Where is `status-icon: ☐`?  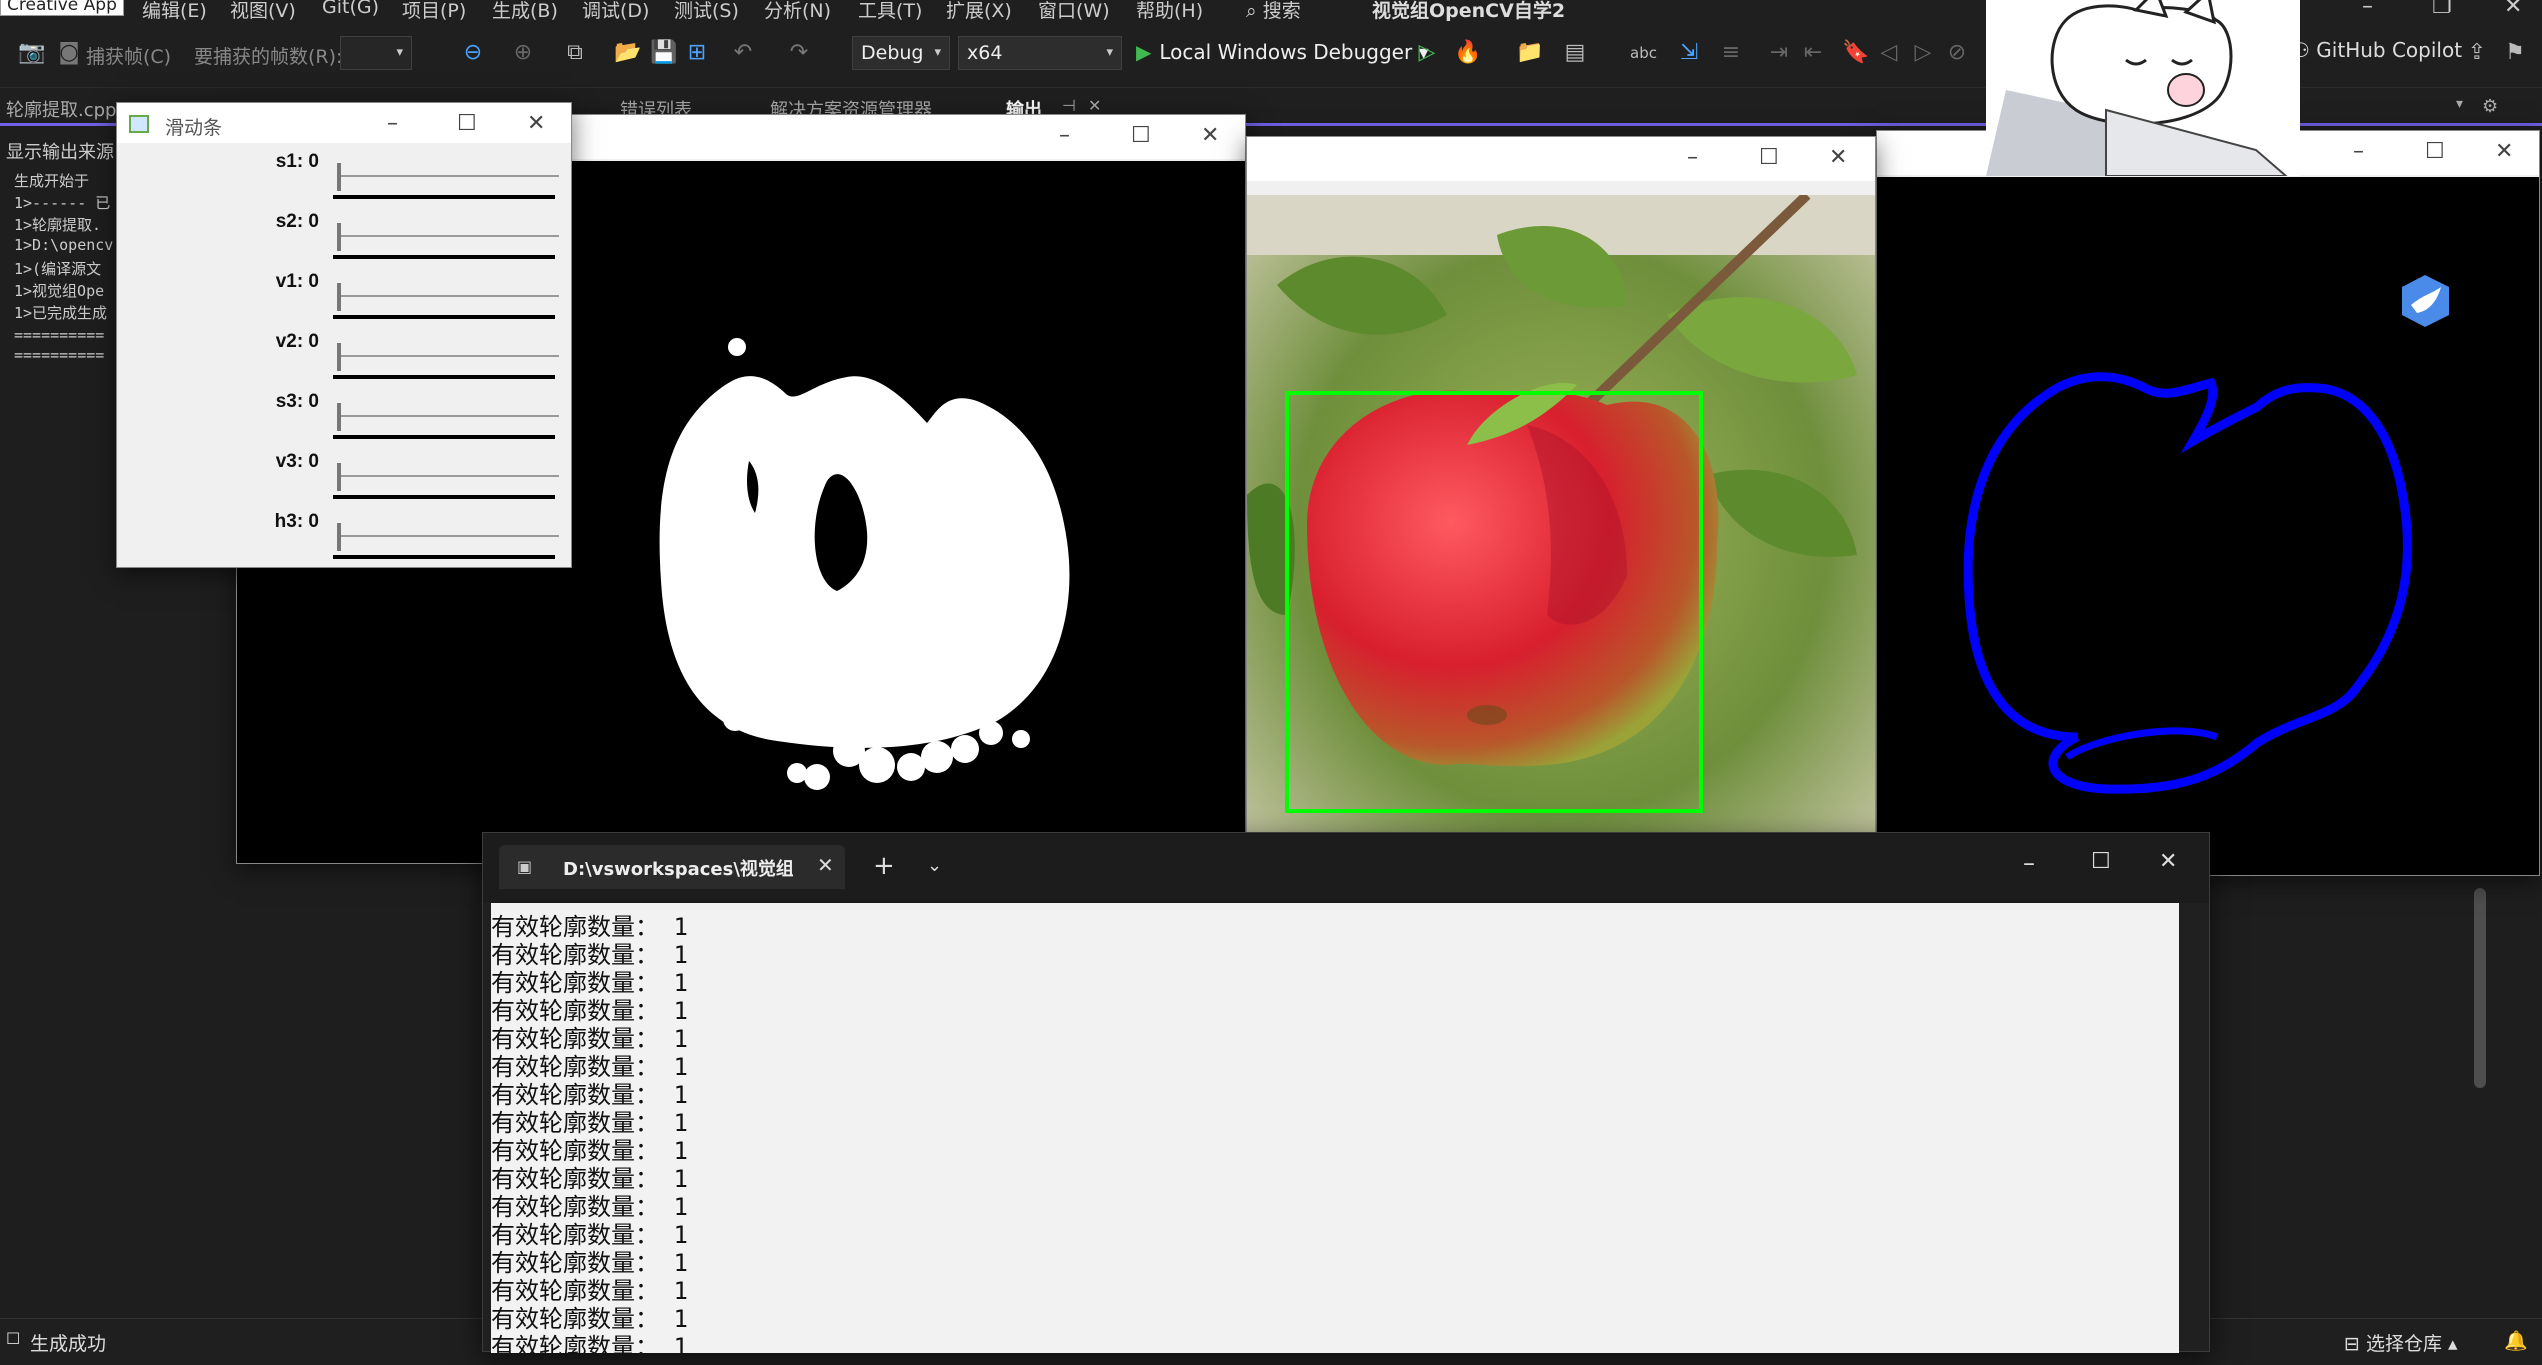
status-icon: ☐ is located at coordinates (13, 1338).